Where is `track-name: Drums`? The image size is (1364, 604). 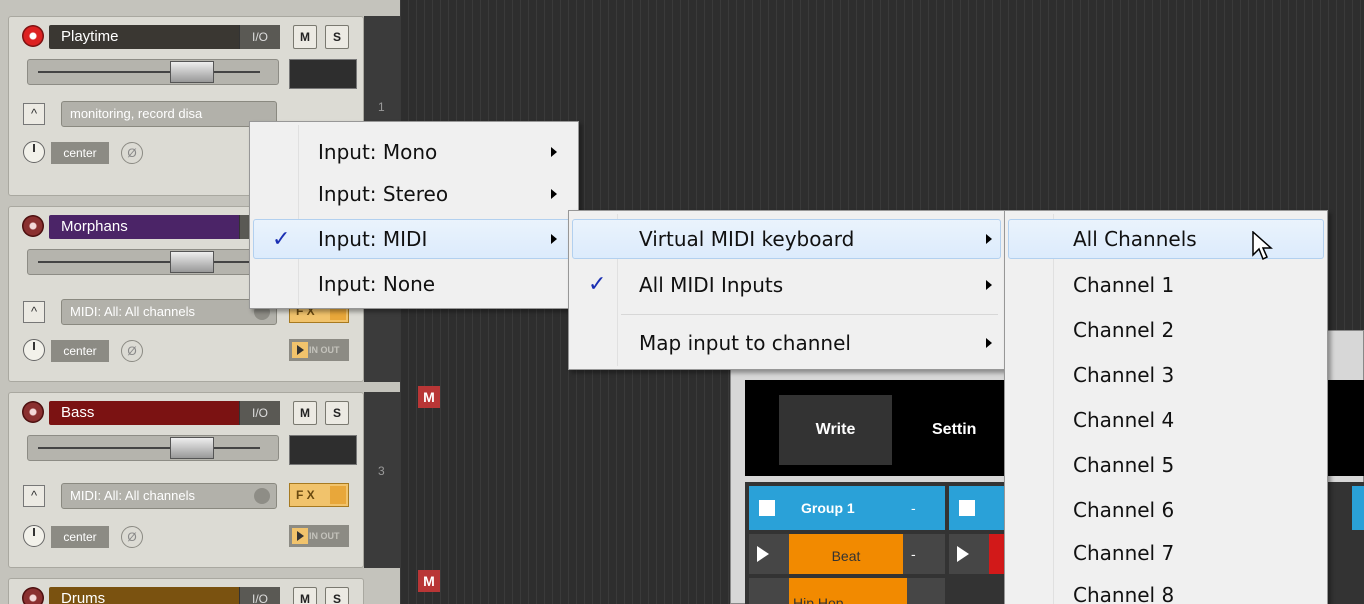 track-name: Drums is located at coordinates (147, 595).